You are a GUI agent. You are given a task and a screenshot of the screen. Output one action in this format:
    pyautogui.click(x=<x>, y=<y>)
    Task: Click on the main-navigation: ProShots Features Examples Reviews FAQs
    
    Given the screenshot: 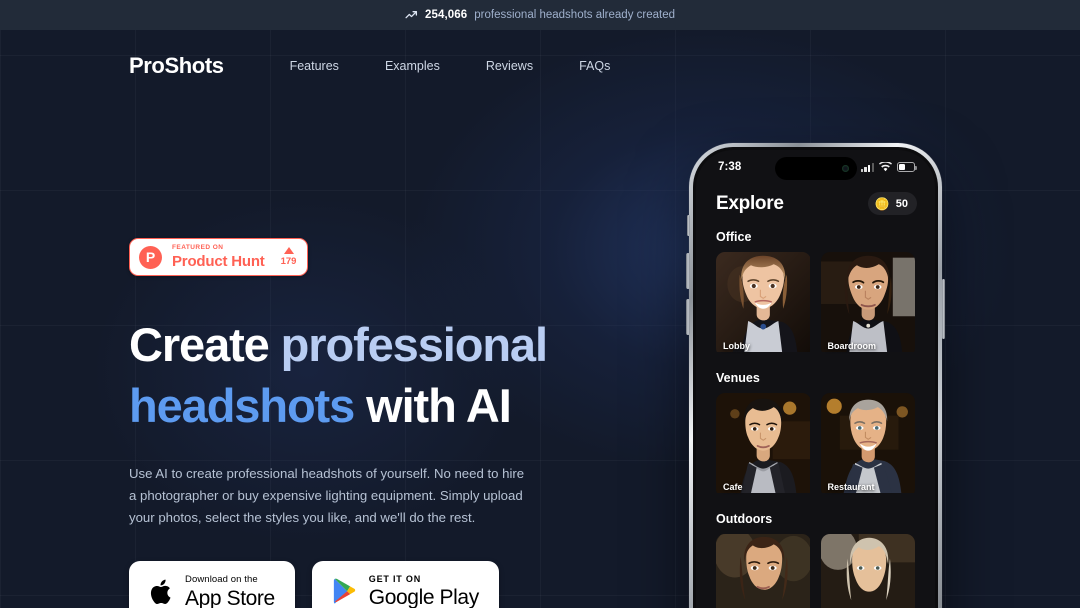 What is the action you would take?
    pyautogui.click(x=540, y=66)
    